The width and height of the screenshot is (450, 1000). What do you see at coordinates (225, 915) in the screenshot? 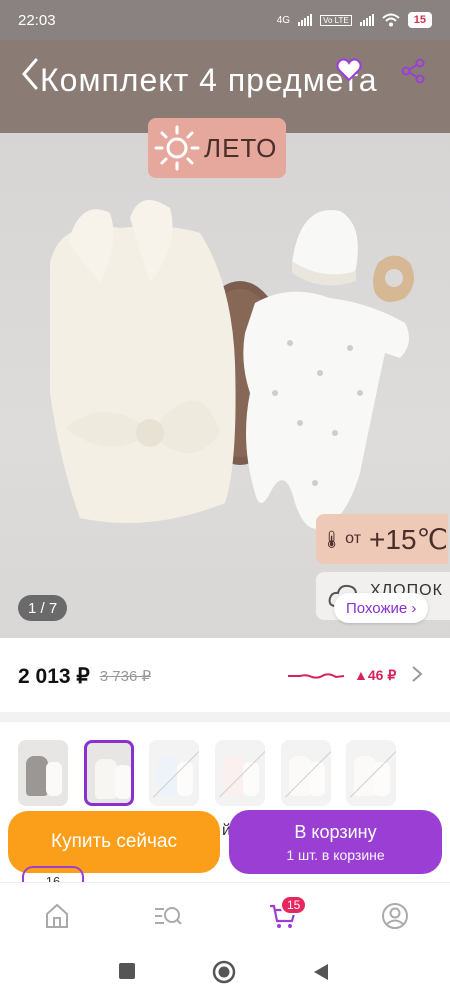
I see `bottom-navigation: 15` at bounding box center [225, 915].